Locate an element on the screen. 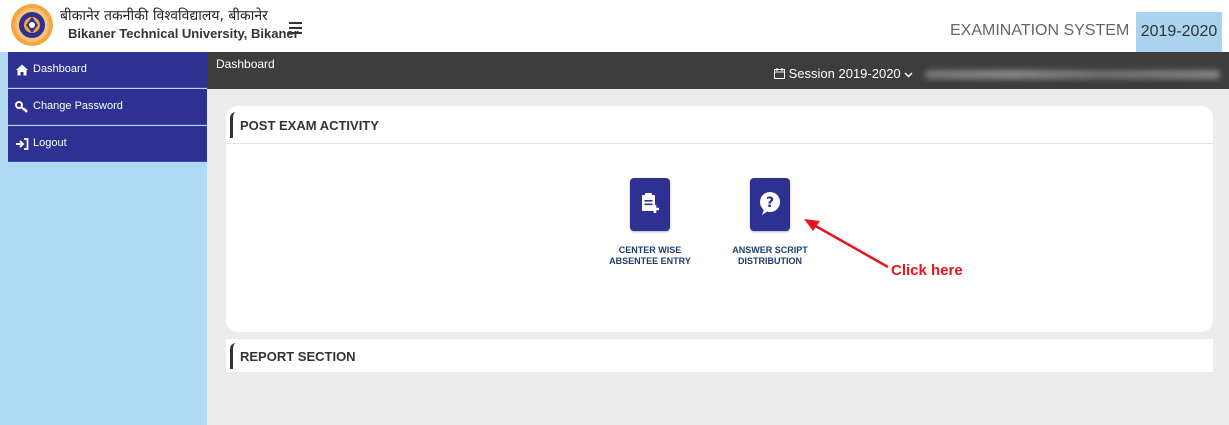 This screenshot has height=425, width=1229. sidebar-item-label: Logout is located at coordinates (50, 143).